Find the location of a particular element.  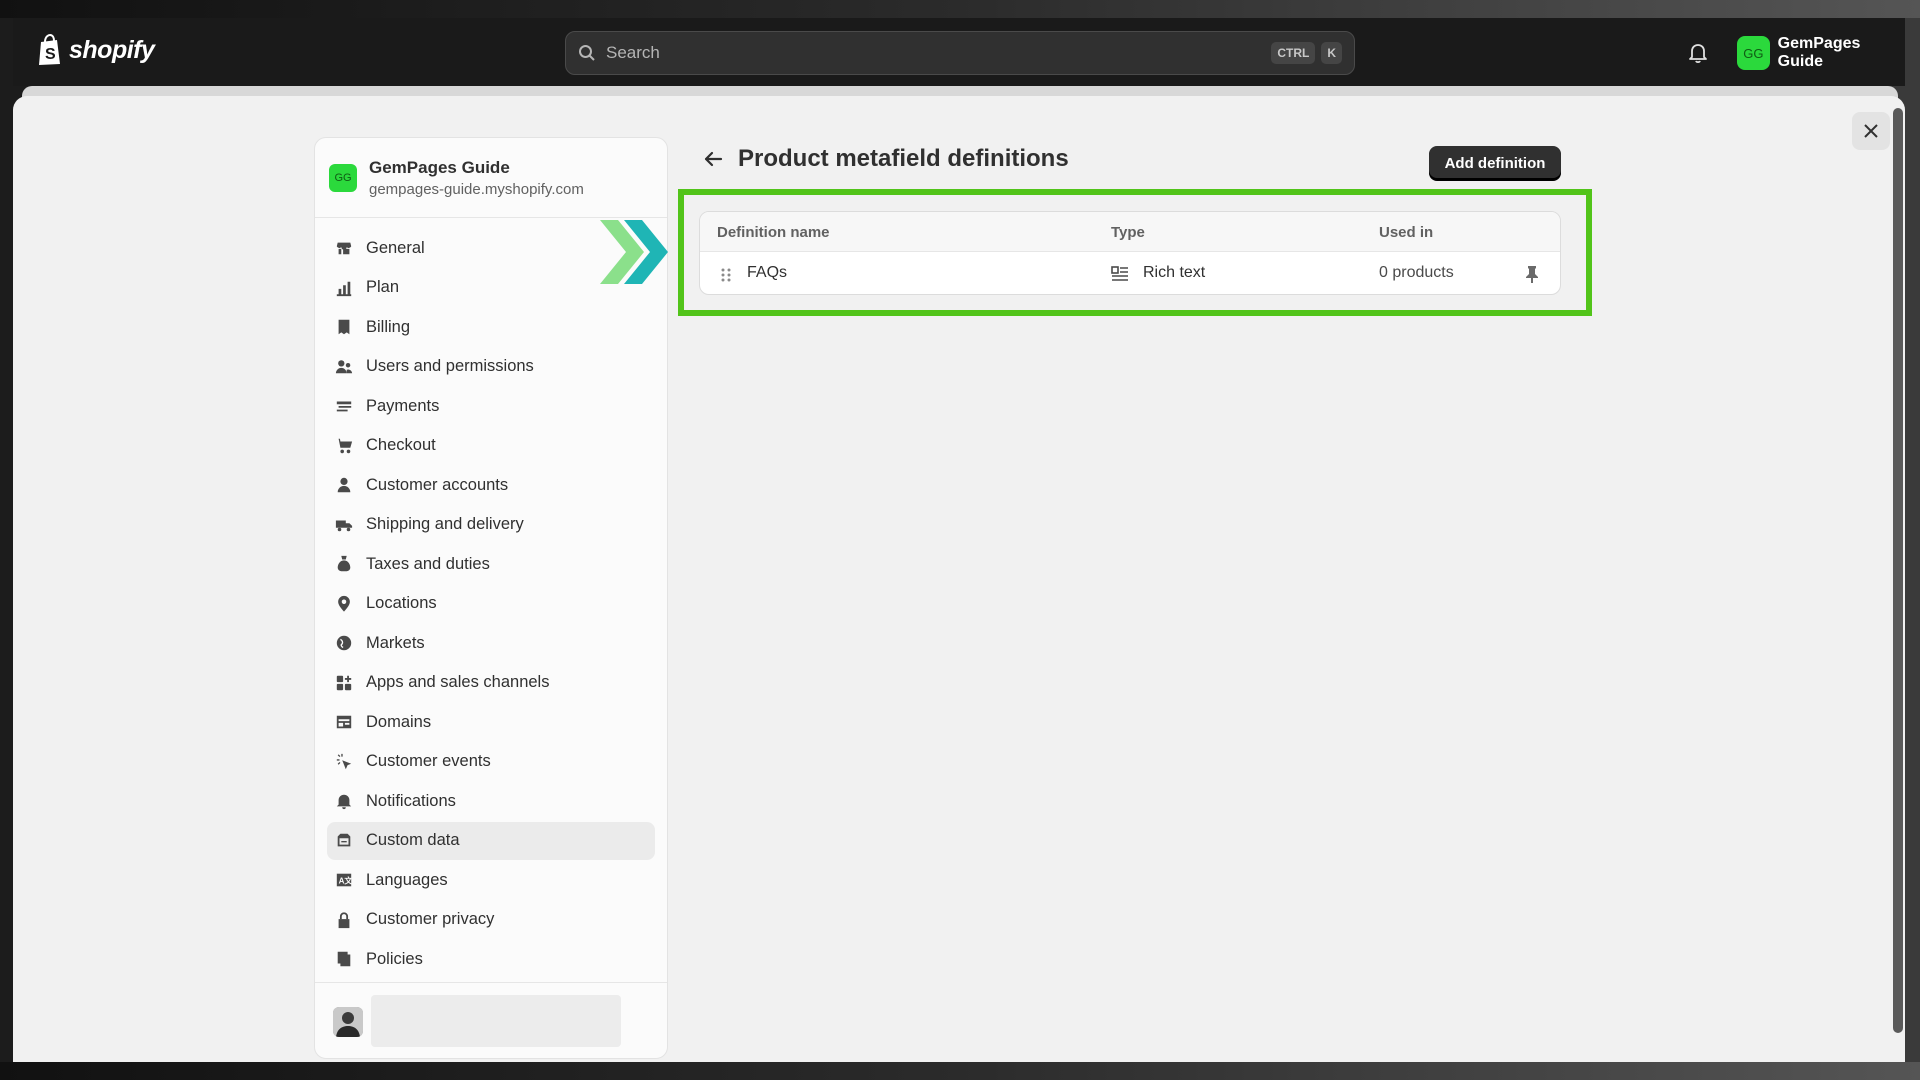

sidebar-item-label: Billing is located at coordinates (388, 326).